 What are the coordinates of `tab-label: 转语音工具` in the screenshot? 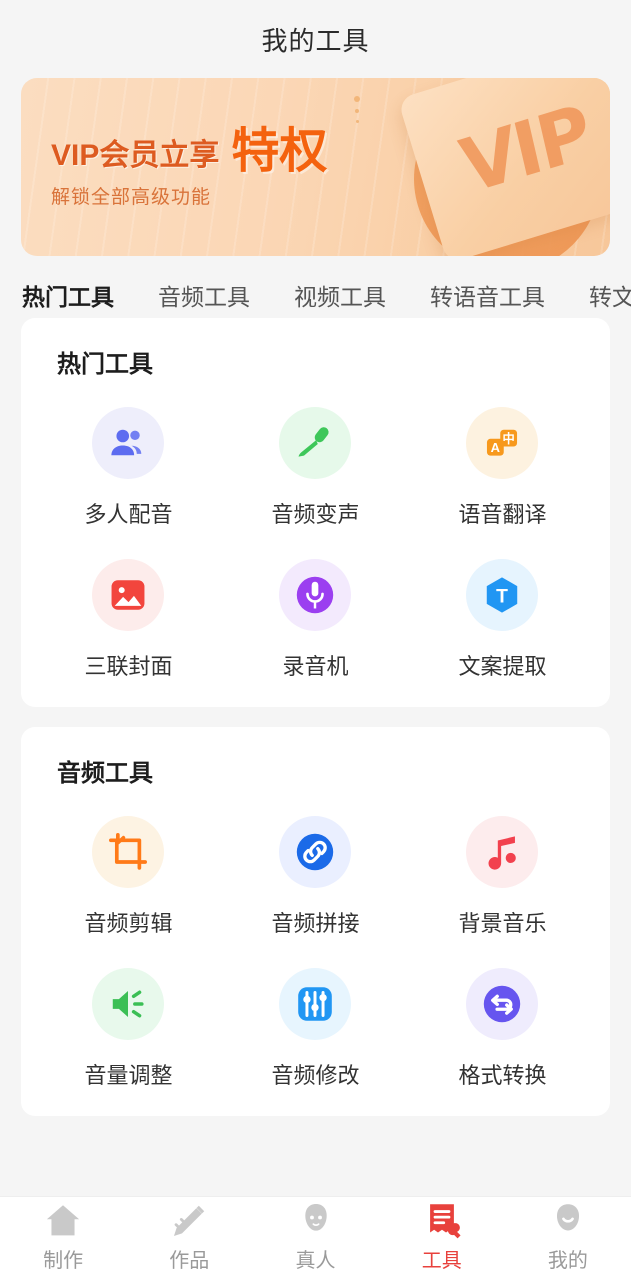 It's located at (487, 297).